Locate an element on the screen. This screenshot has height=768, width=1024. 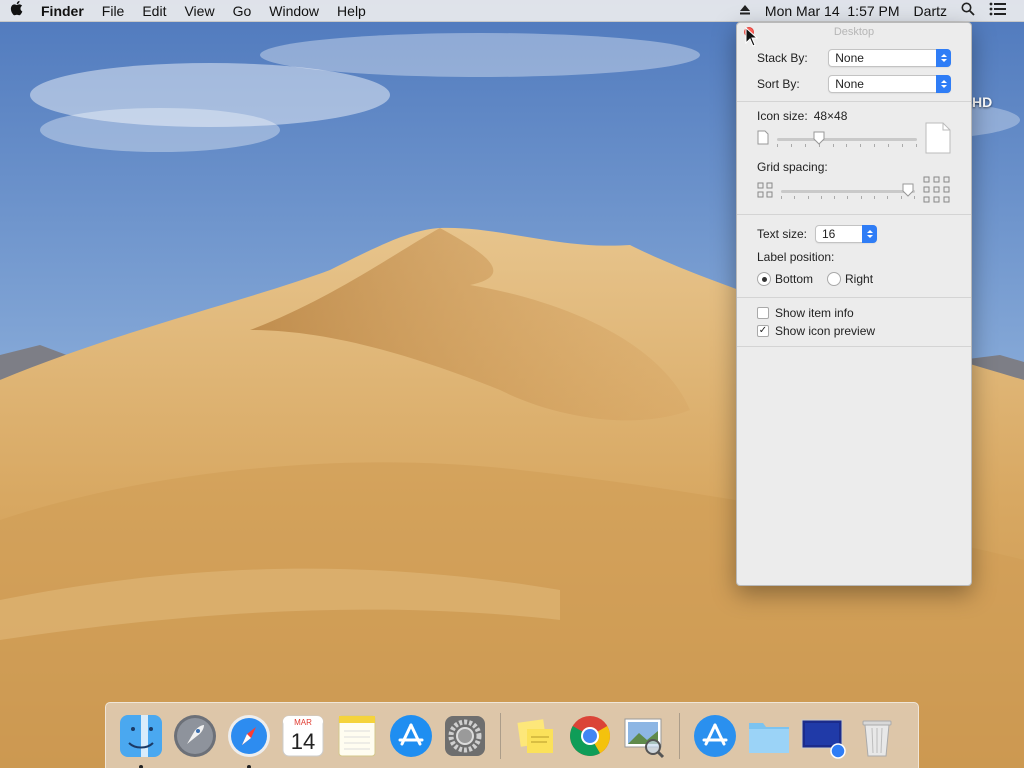
dock-launchpad is located at coordinates (195, 736).